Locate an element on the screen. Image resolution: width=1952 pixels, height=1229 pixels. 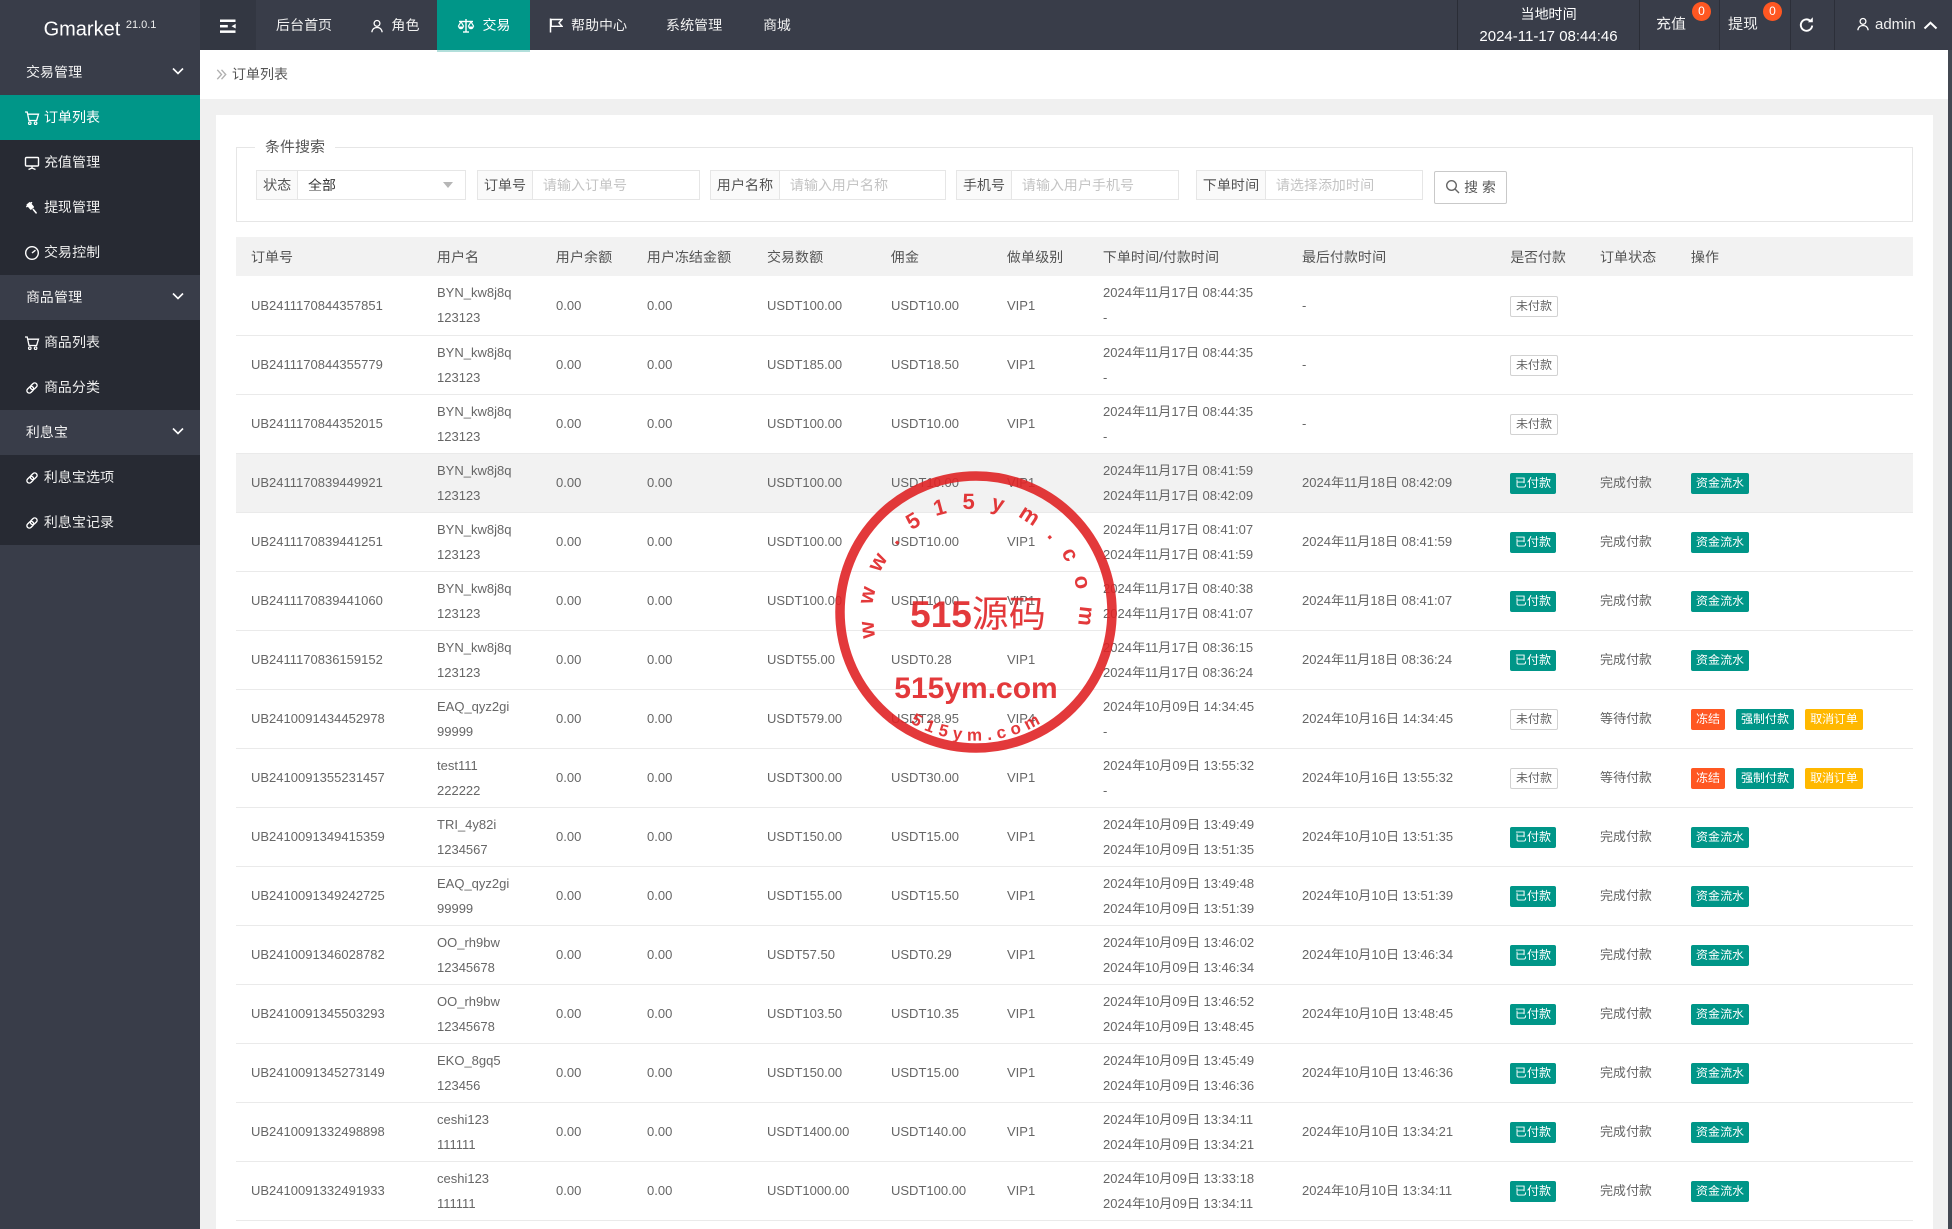
svg-text: 515ym.com is located at coordinates (975, 688).